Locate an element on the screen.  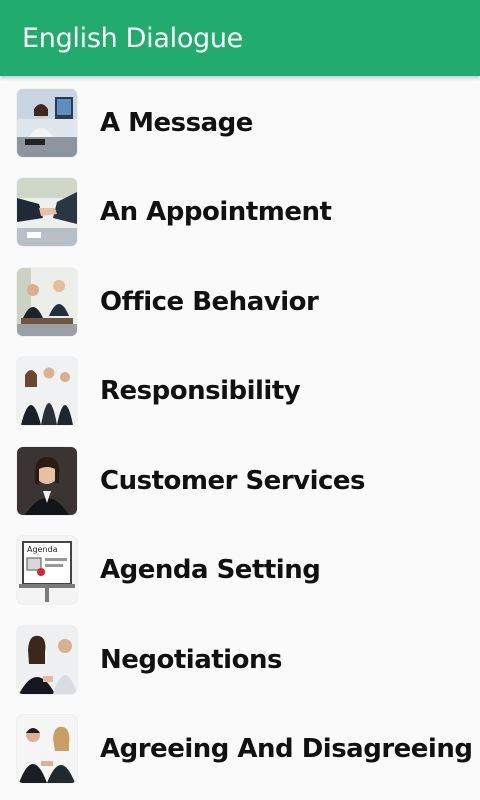
list-item-agreeing-and-disagreeing: Agreeing And Disagreeing is located at coordinates (240, 750).